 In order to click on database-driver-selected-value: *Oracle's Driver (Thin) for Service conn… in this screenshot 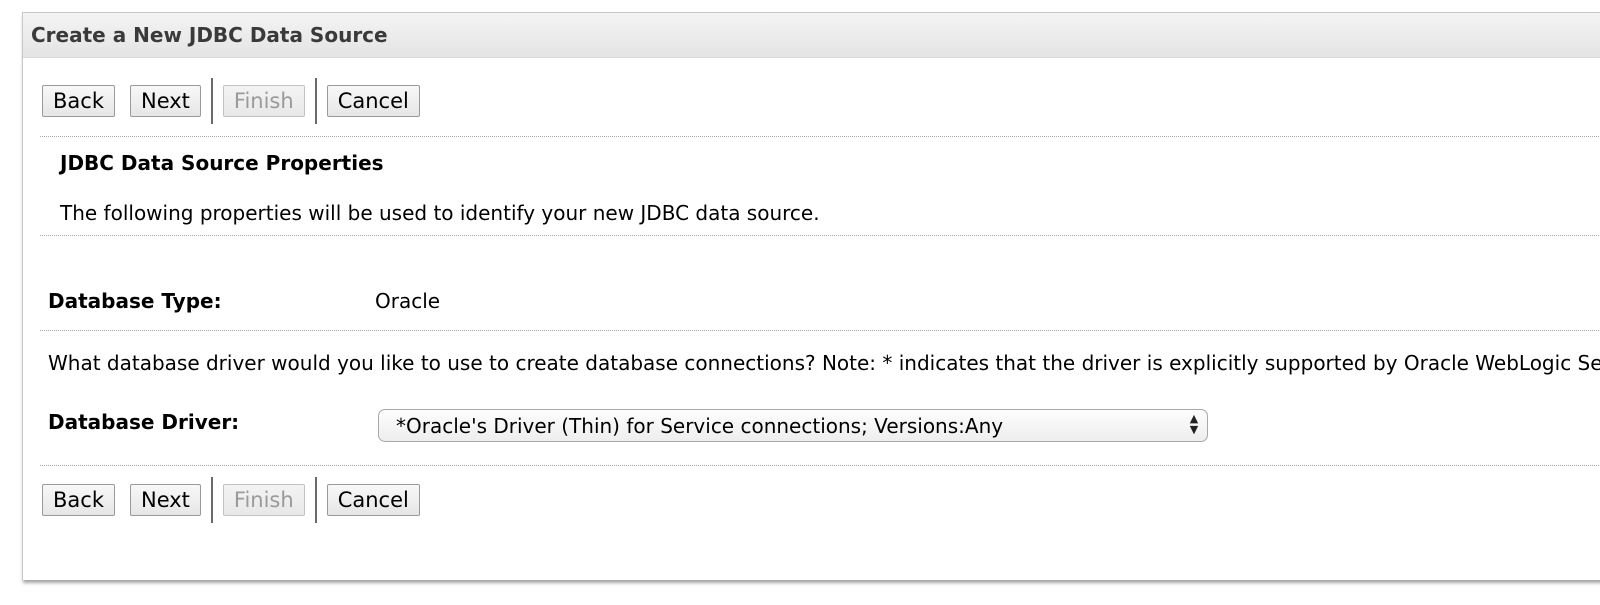, I will do `click(700, 425)`.